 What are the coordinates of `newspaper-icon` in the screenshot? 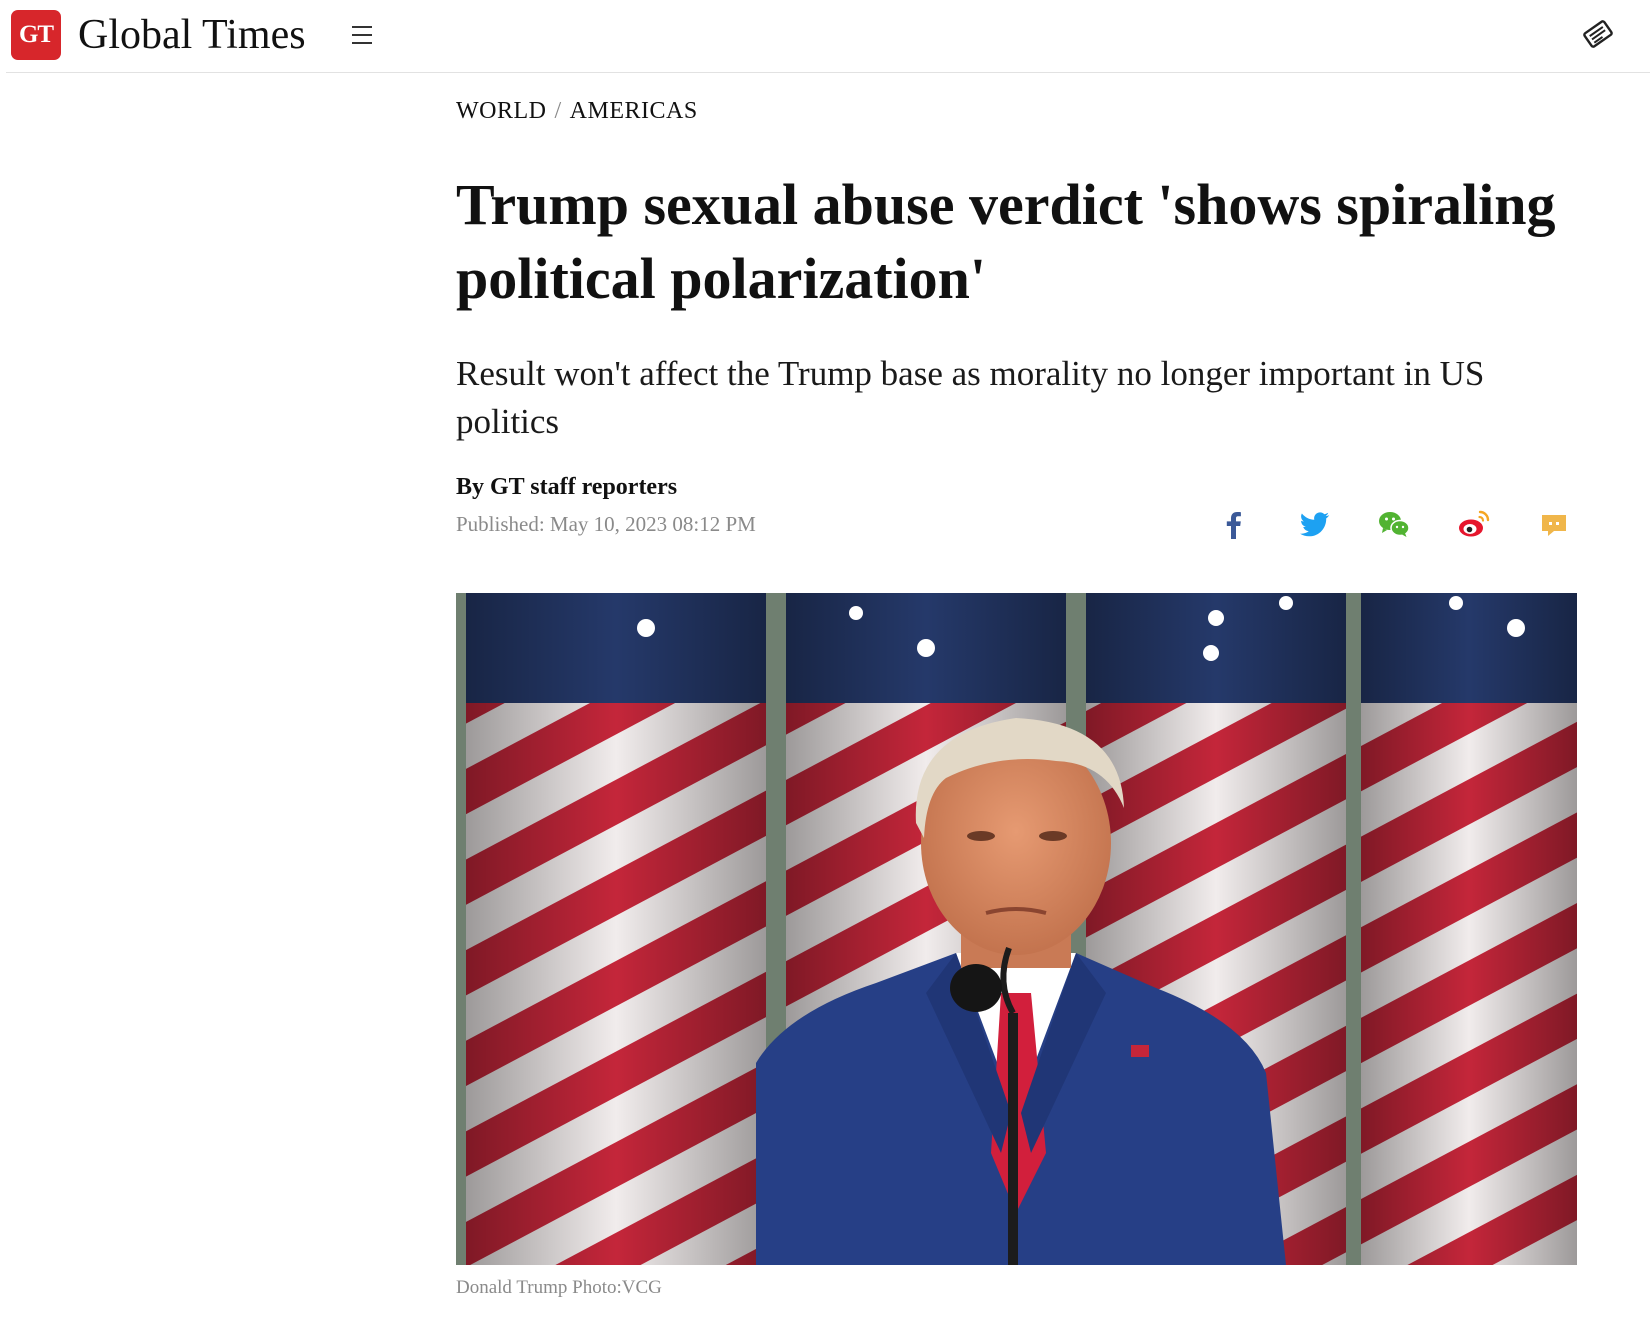 It's located at (1598, 34).